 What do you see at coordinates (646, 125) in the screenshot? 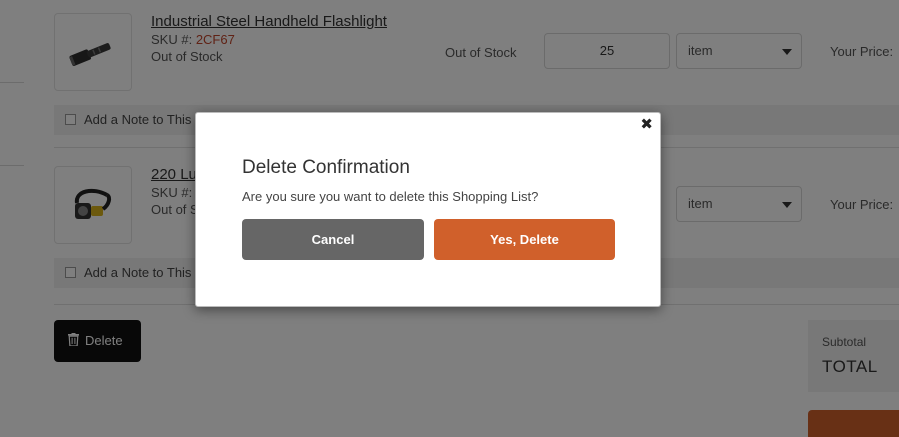
I see `close-icon: ✖` at bounding box center [646, 125].